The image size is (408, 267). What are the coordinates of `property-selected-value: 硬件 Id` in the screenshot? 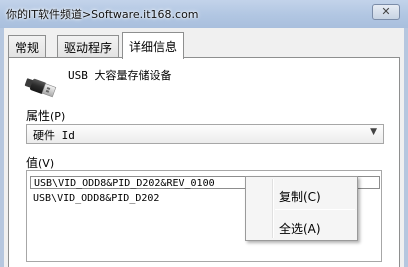 It's located at (54, 135).